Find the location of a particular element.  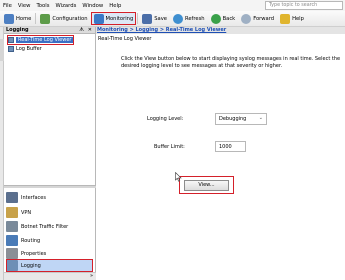

help-label: Help is located at coordinates (298, 18).